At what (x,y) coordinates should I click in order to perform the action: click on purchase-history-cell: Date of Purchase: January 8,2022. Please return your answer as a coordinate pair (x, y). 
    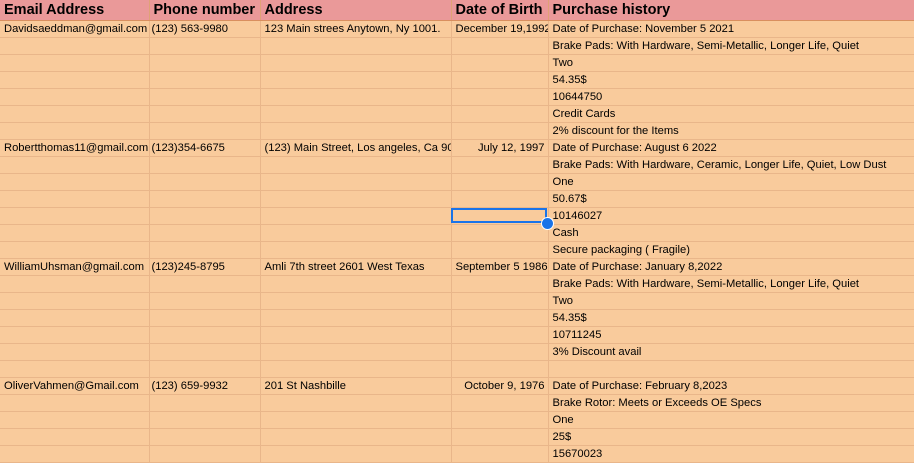
    Looking at the image, I should click on (731, 267).